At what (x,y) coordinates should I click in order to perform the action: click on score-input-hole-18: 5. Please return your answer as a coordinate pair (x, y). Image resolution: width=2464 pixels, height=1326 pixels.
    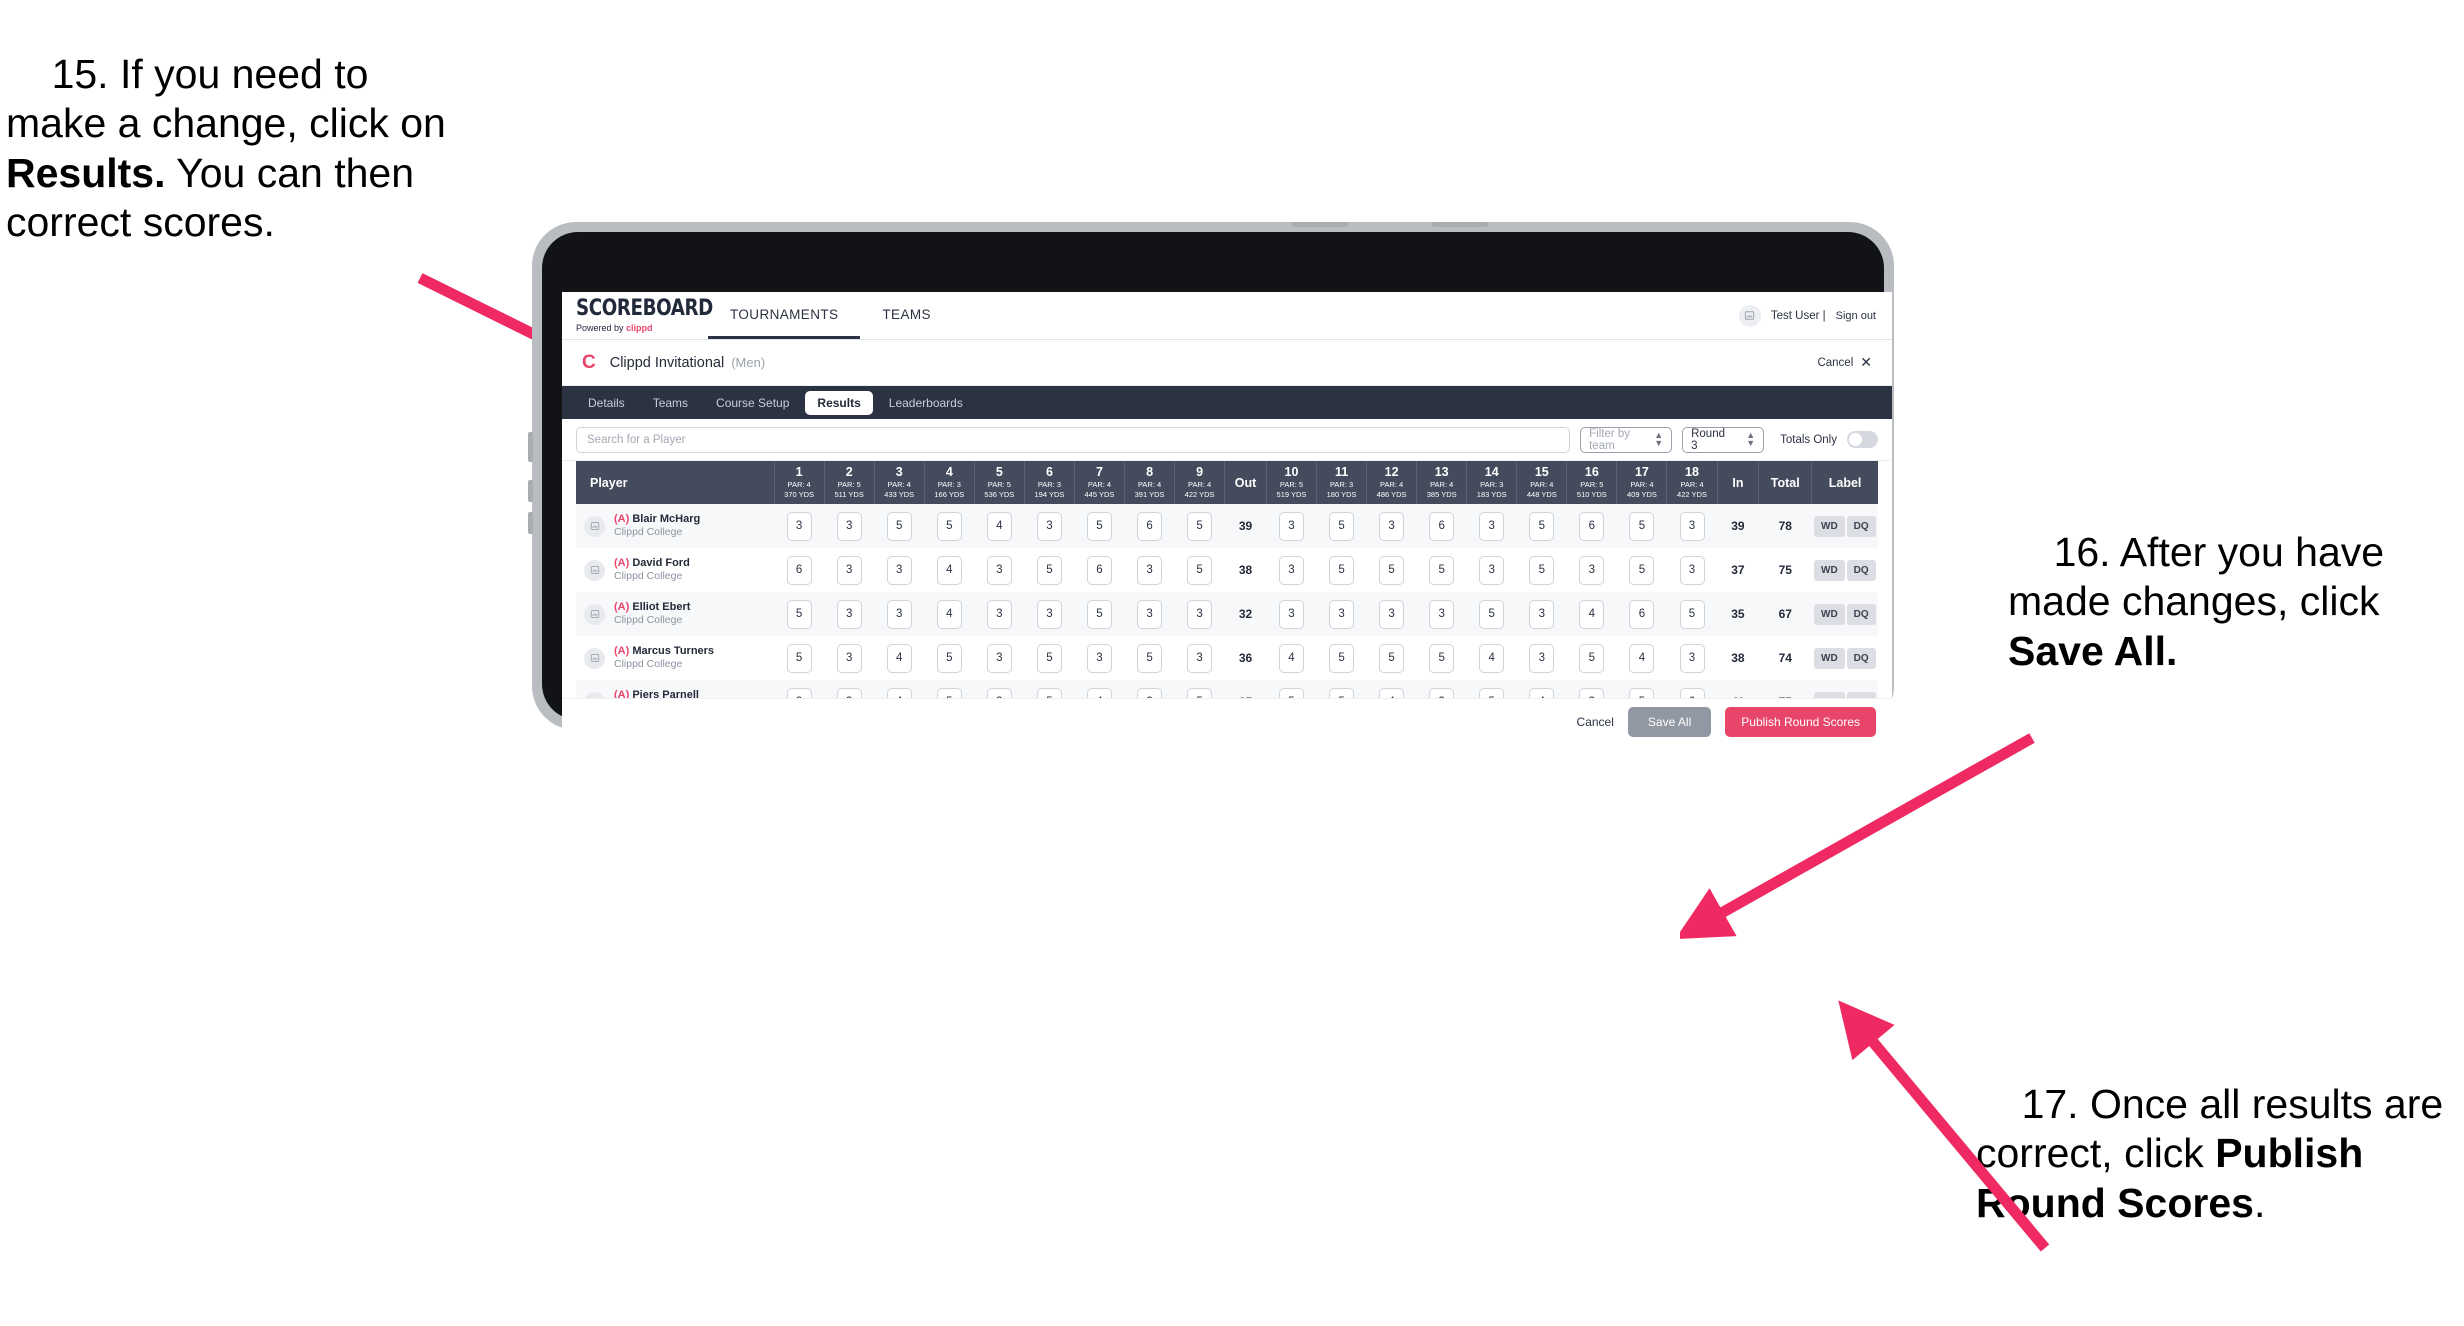
    Looking at the image, I should click on (1692, 614).